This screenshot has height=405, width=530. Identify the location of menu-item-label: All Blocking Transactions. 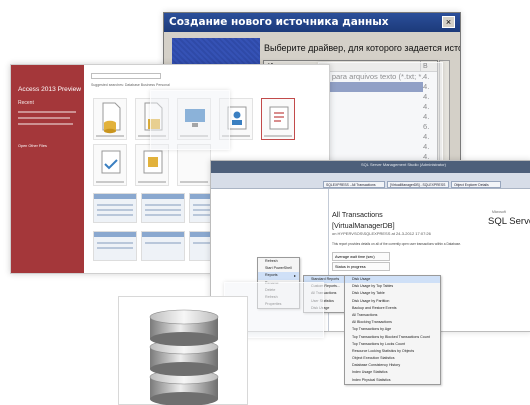
(372, 322).